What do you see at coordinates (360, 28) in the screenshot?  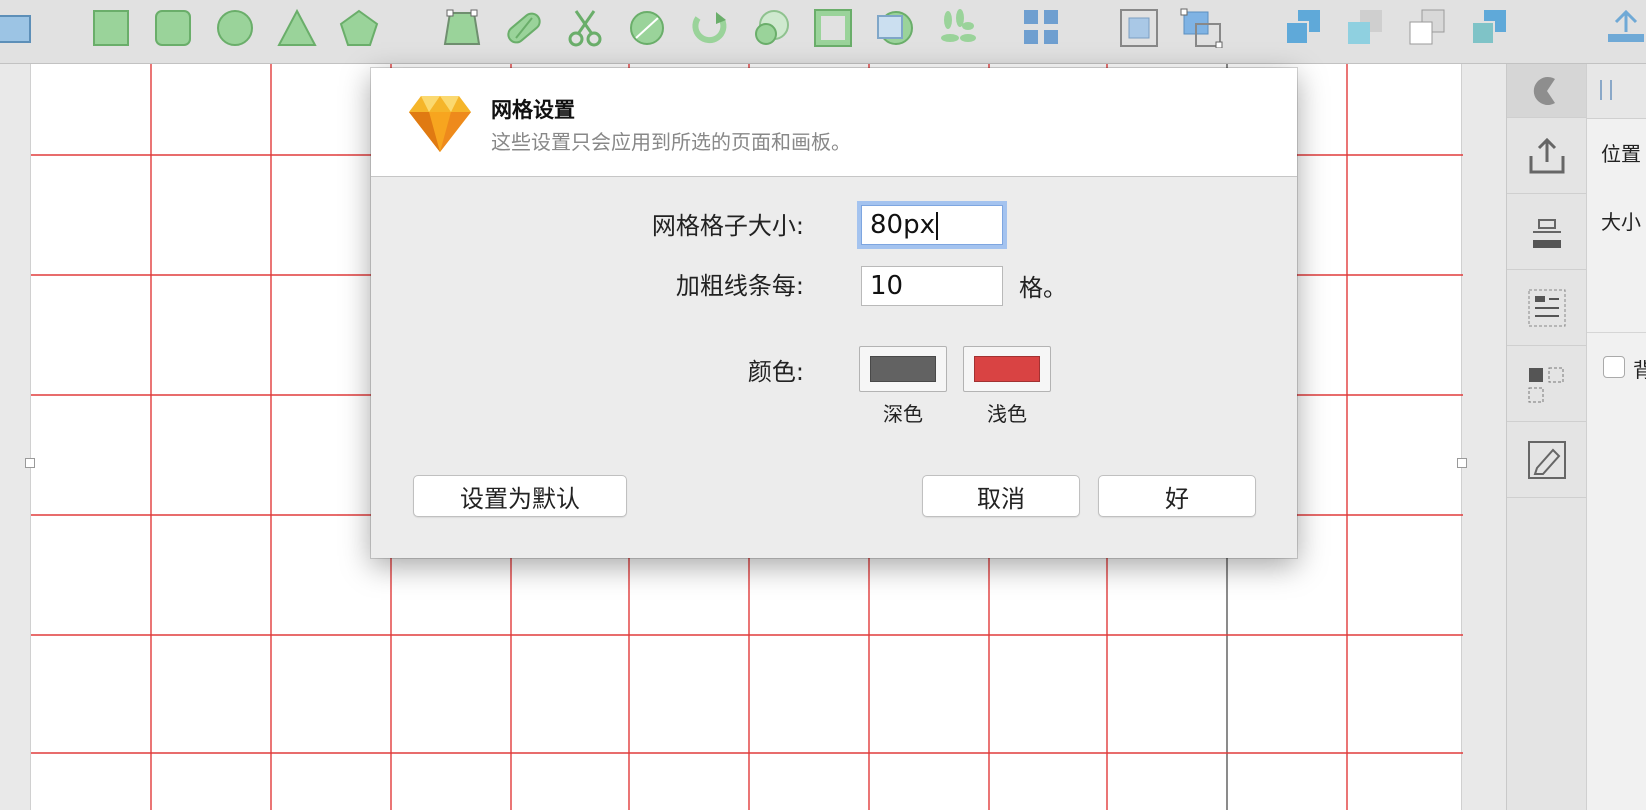 I see `polygon-icon` at bounding box center [360, 28].